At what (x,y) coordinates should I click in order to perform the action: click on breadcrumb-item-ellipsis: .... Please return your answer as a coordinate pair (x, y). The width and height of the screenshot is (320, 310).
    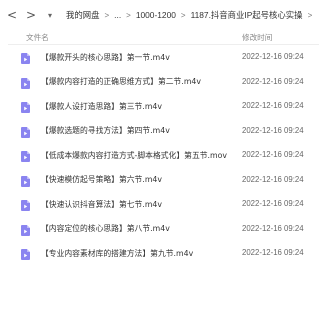
    Looking at the image, I should click on (117, 15).